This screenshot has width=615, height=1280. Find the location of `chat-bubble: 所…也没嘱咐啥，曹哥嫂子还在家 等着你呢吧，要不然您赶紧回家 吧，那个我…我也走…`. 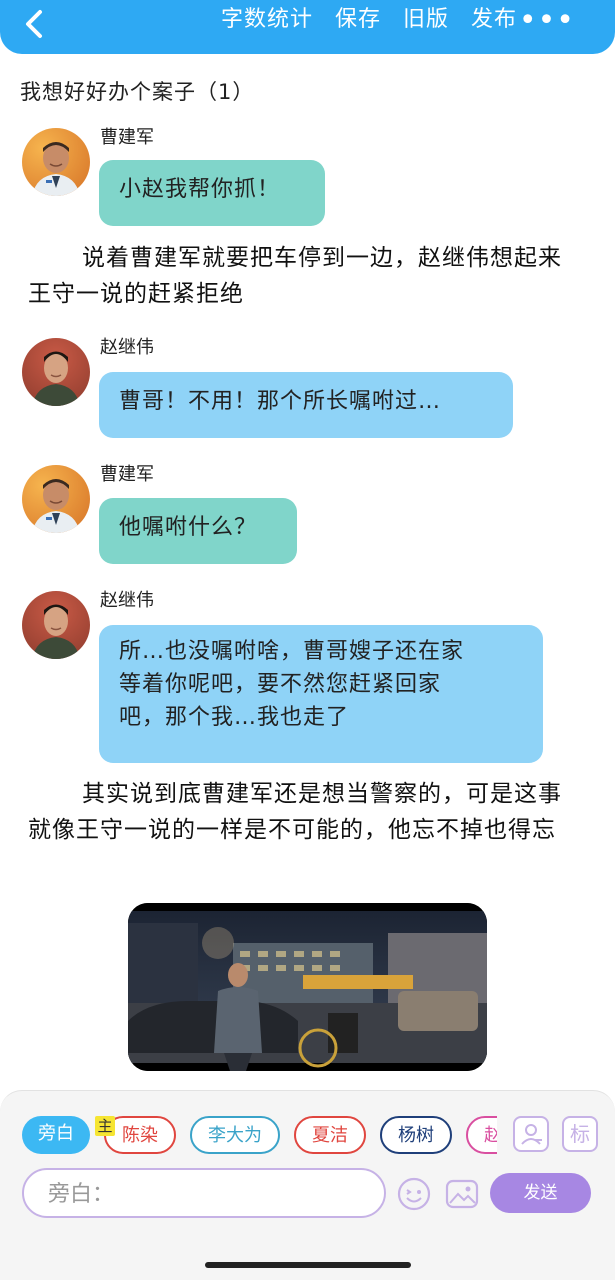

chat-bubble: 所…也没嘱咐啥，曹哥嫂子还在家 等着你呢吧，要不然您赶紧回家 吧，那个我…我也走… is located at coordinates (321, 694).